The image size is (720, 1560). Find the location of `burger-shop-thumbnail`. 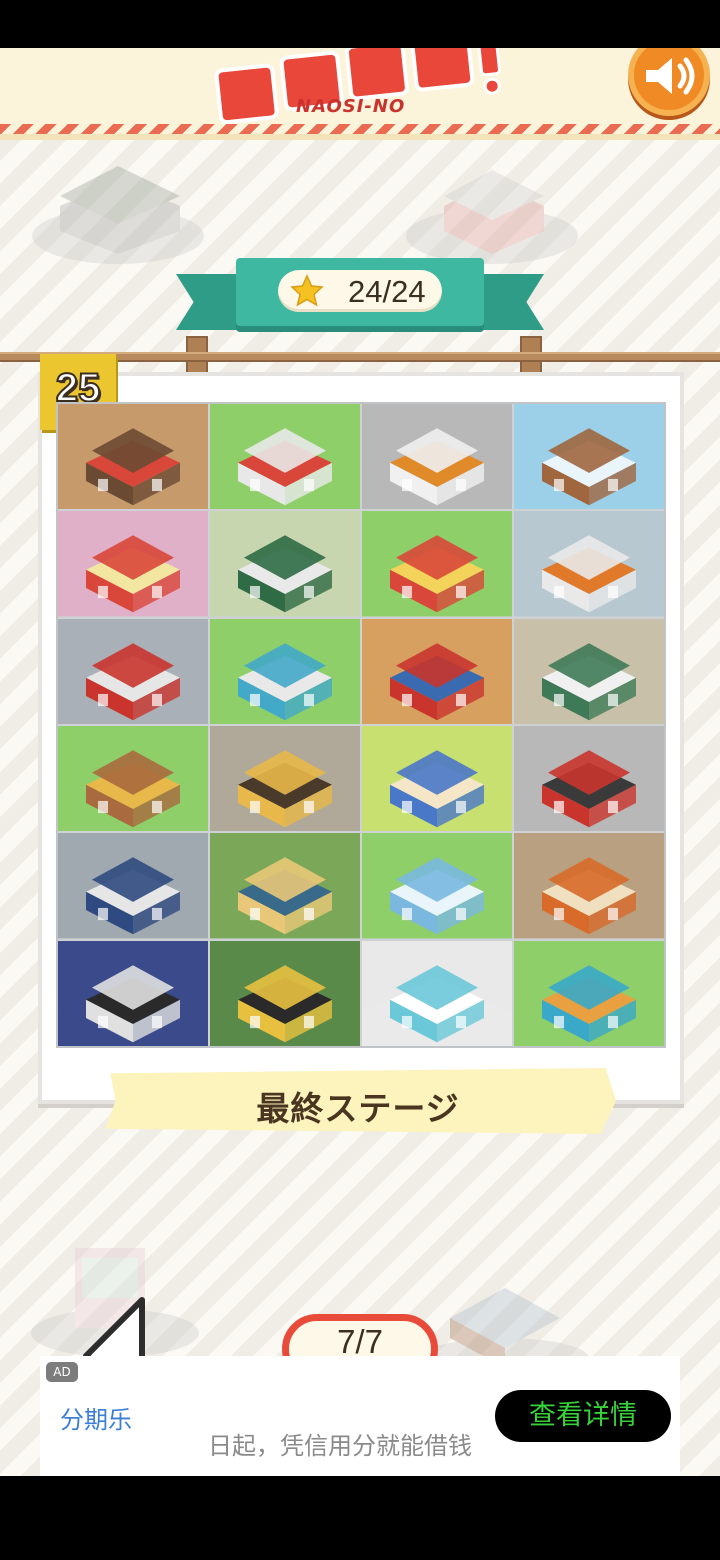

burger-shop-thumbnail is located at coordinates (285, 457).